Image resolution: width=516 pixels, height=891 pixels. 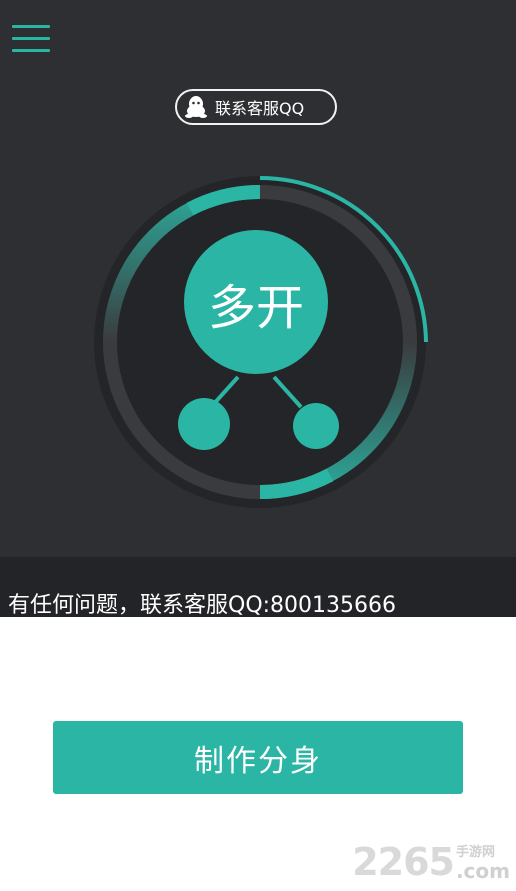 What do you see at coordinates (482, 871) in the screenshot?
I see `watermark-suffix: .com` at bounding box center [482, 871].